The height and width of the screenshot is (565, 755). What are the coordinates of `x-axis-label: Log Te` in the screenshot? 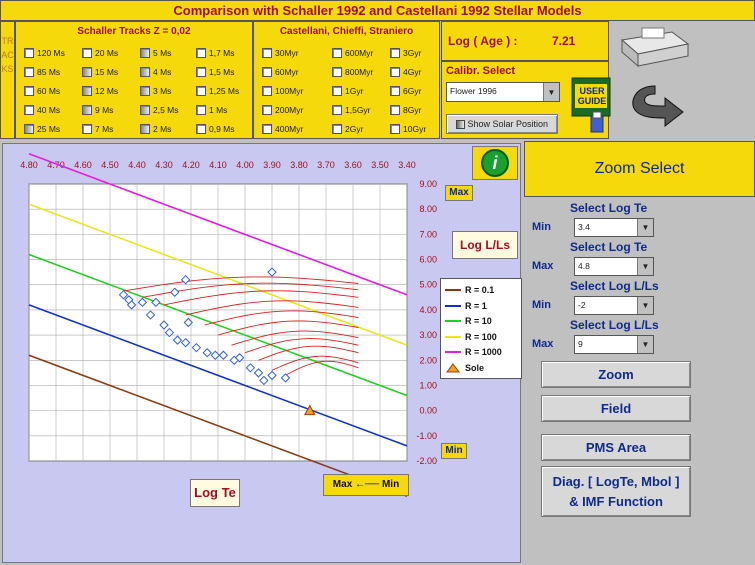 It's located at (215, 493).